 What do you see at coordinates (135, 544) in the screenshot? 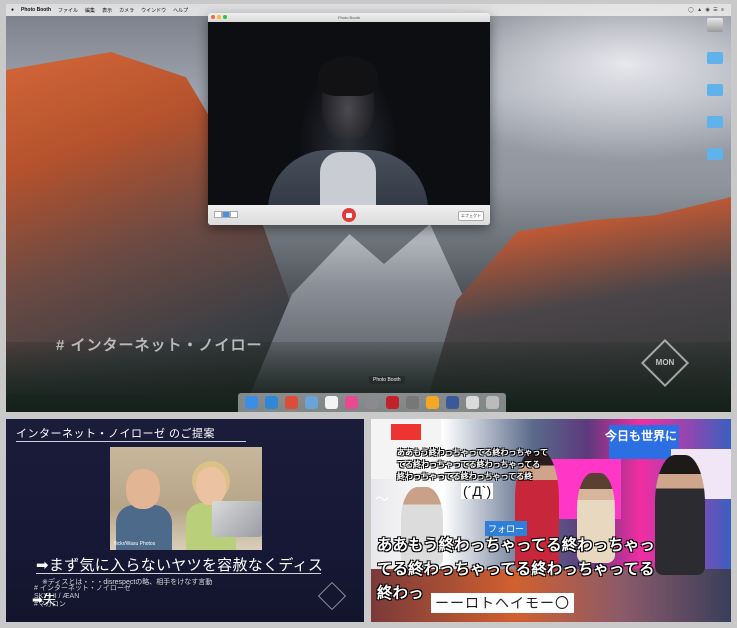
I see `photo-credit: flickr/Wasu Photos` at bounding box center [135, 544].